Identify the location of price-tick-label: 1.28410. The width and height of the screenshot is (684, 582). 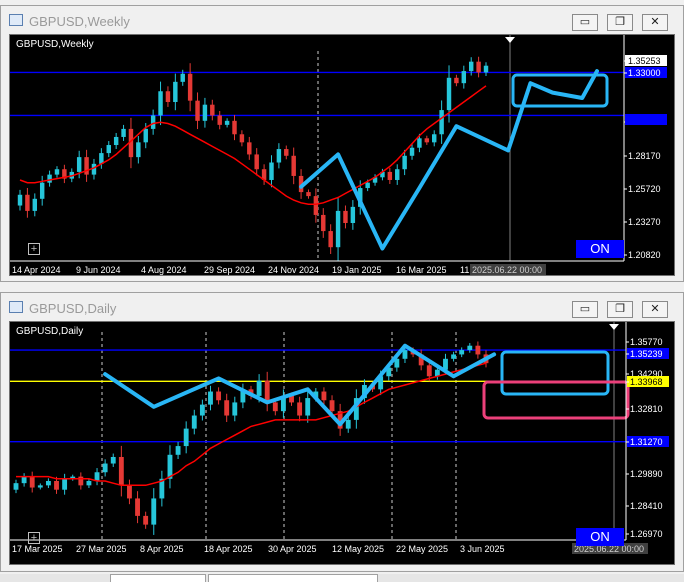
(646, 506).